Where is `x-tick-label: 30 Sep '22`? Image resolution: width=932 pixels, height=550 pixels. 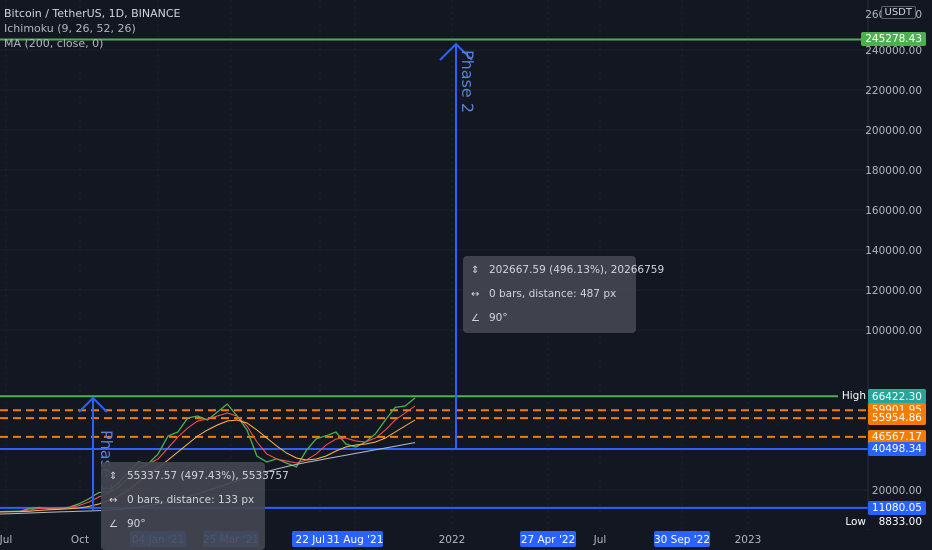 x-tick-label: 30 Sep '22 is located at coordinates (682, 540).